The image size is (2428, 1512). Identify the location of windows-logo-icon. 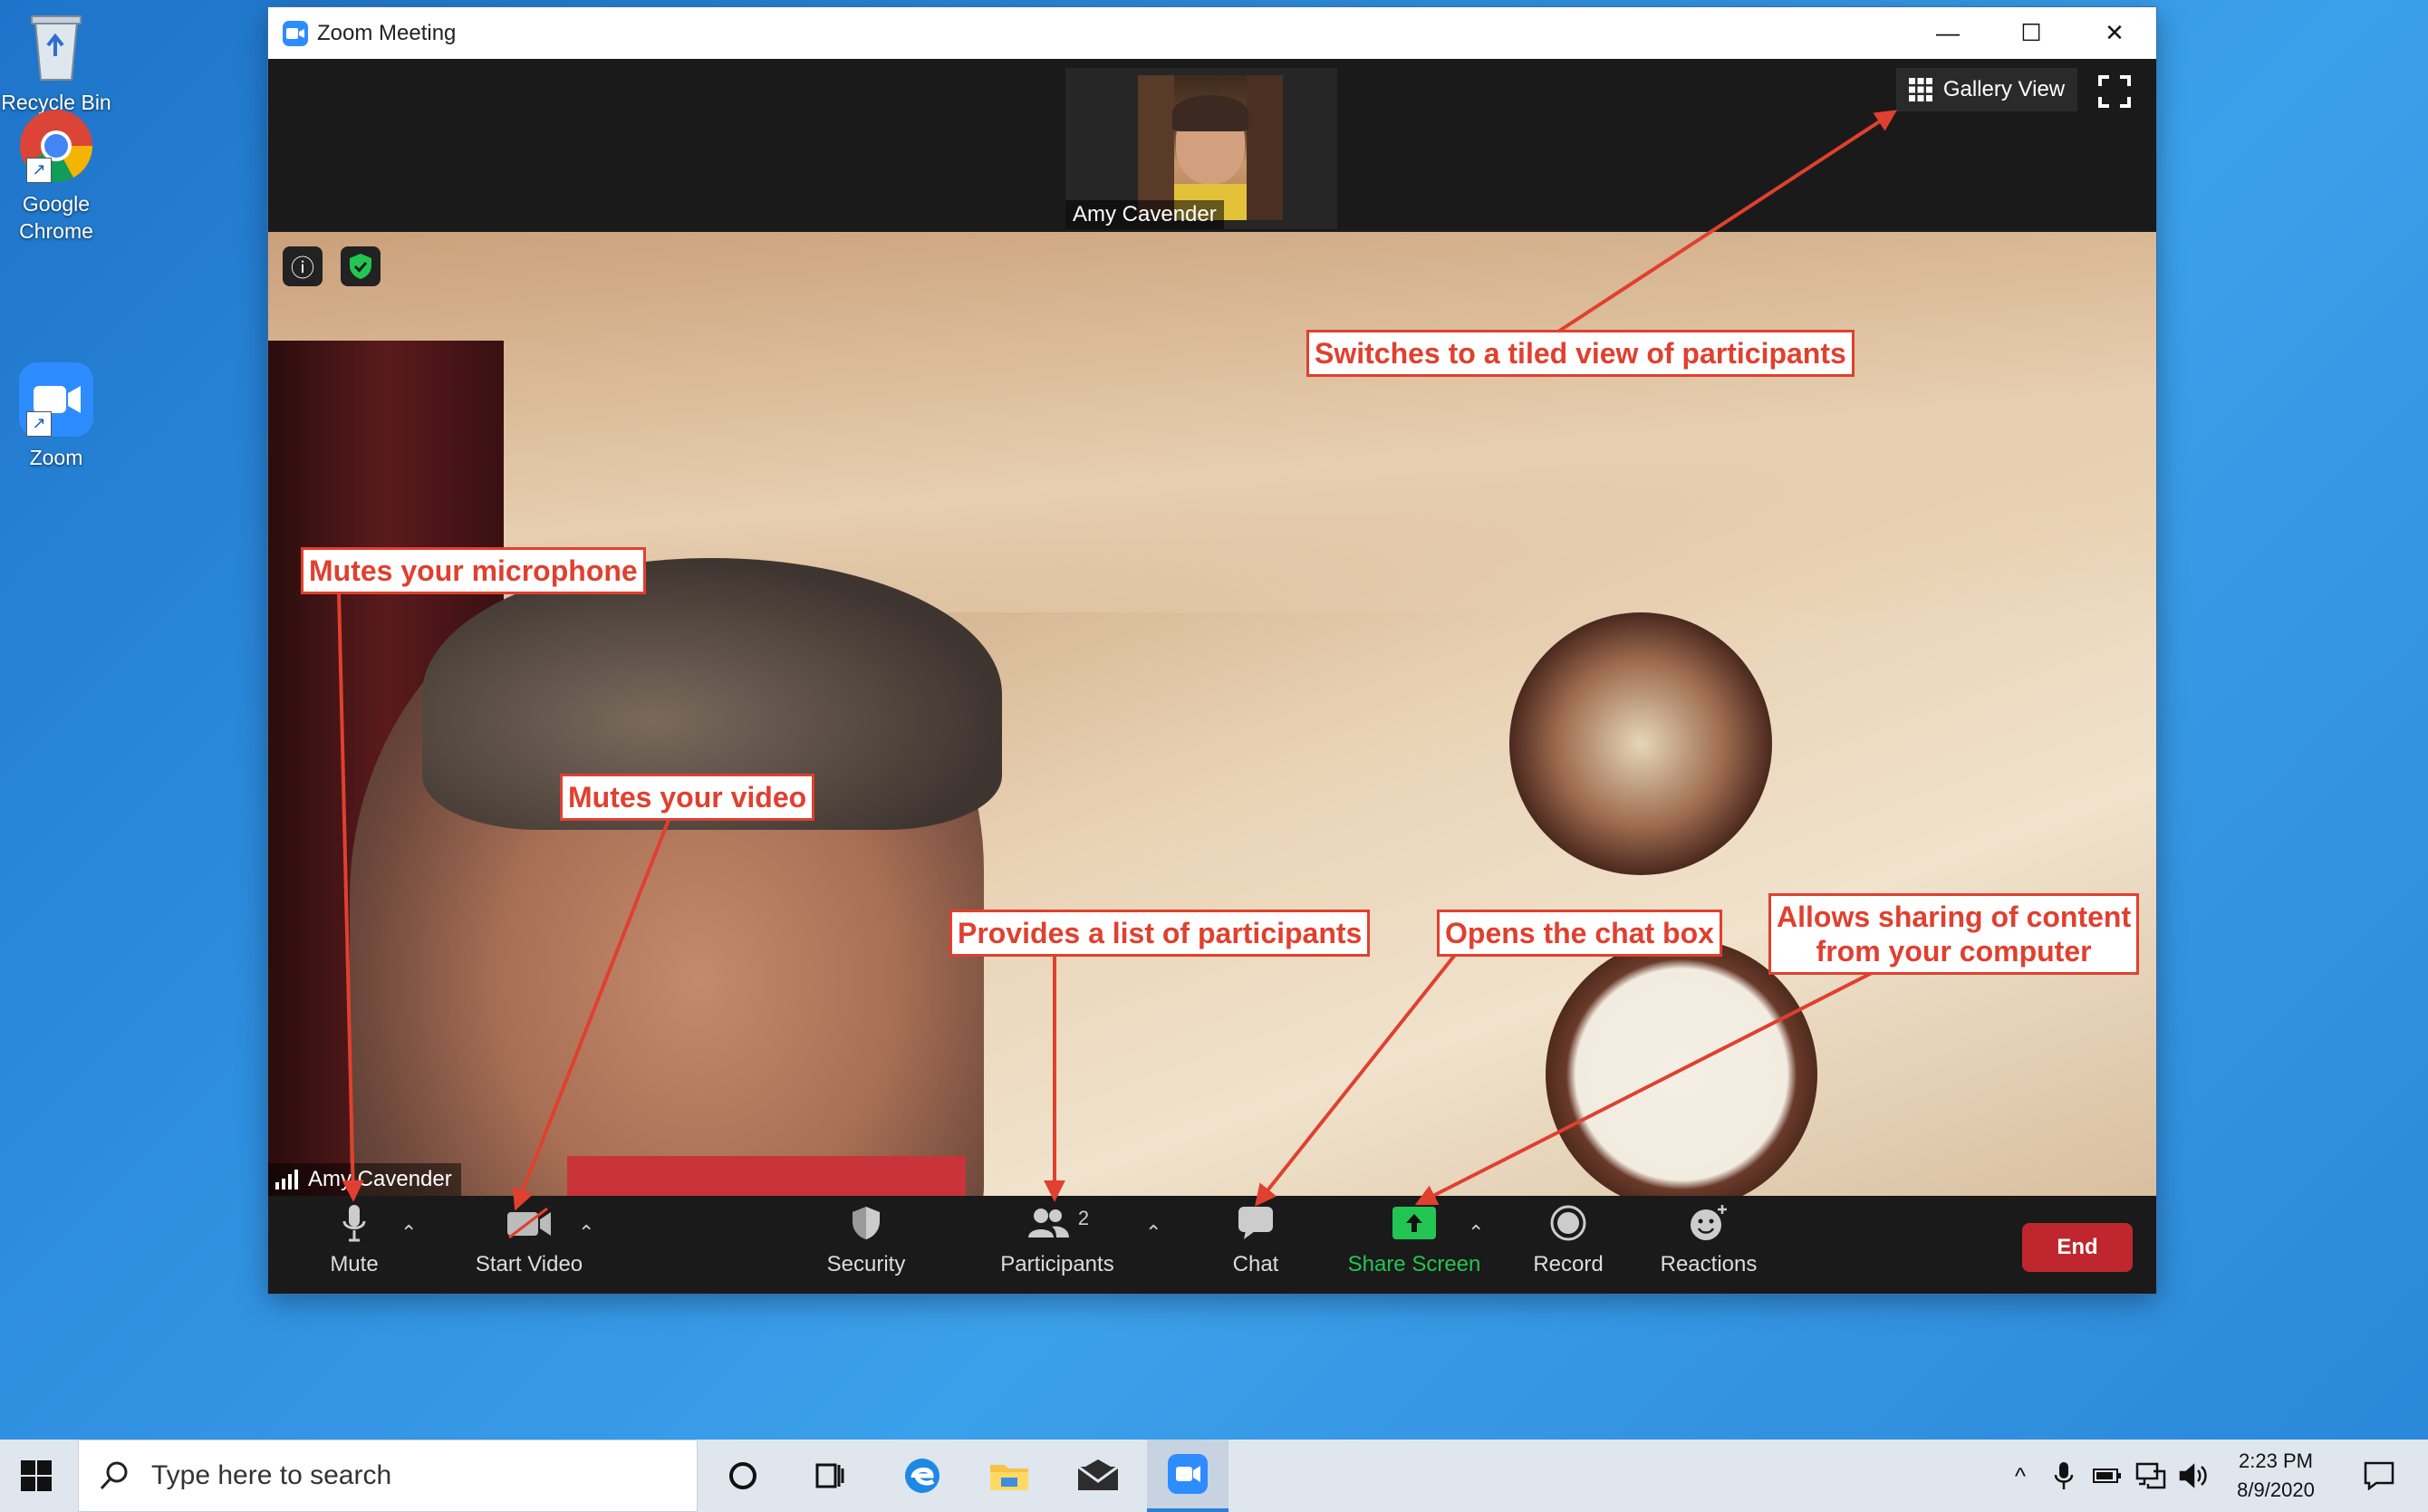
(36, 1475).